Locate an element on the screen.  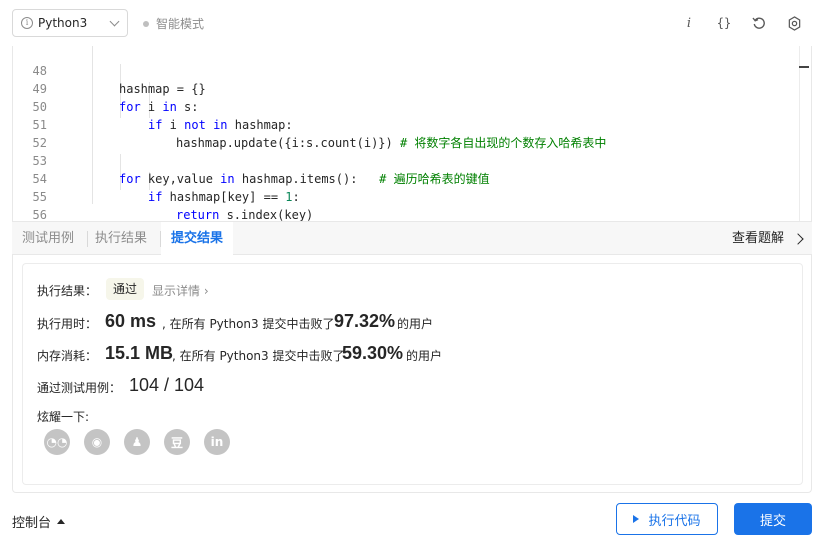
douban-icon: 豆 is located at coordinates (177, 442).